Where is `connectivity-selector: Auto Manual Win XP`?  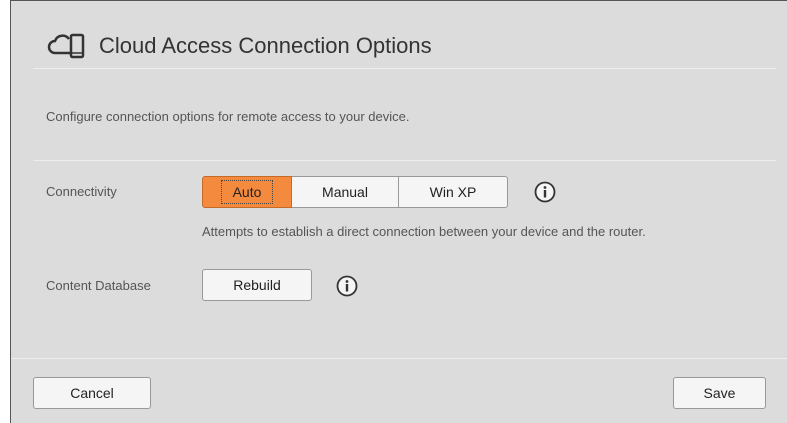
connectivity-selector: Auto Manual Win XP is located at coordinates (355, 192).